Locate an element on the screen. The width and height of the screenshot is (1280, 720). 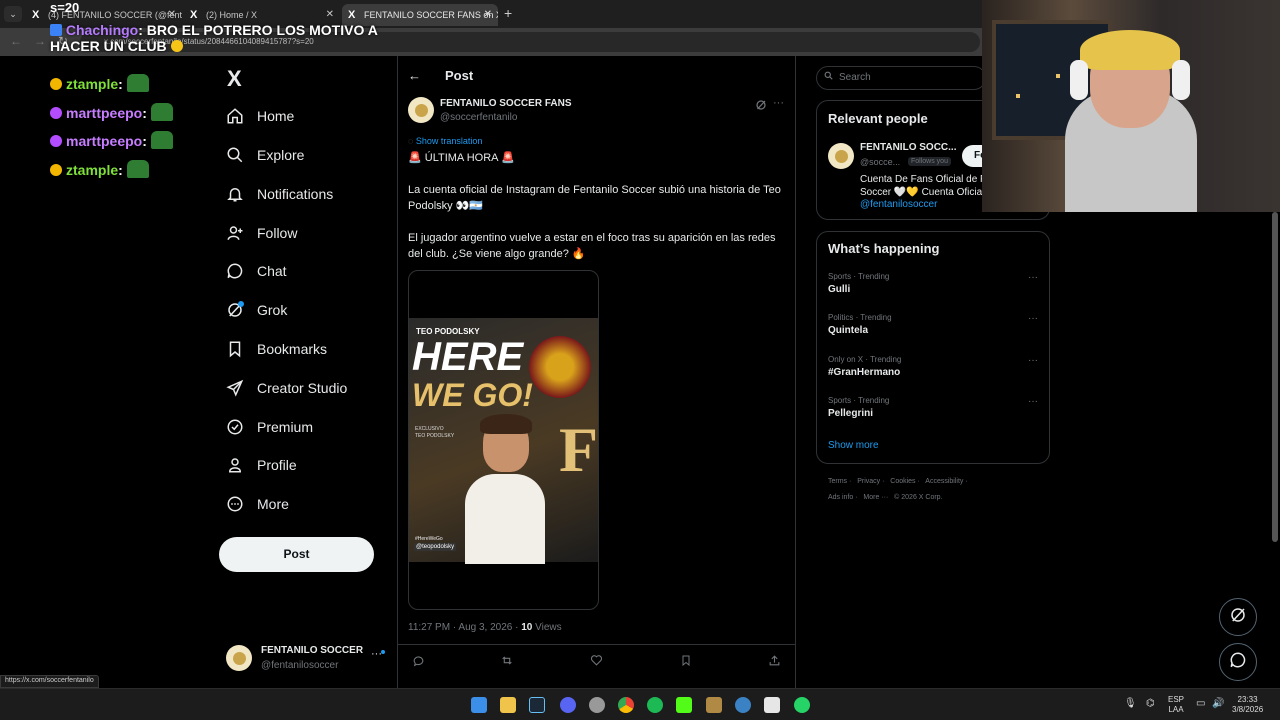
nav-explore: Explore is located at coordinates (265, 155).